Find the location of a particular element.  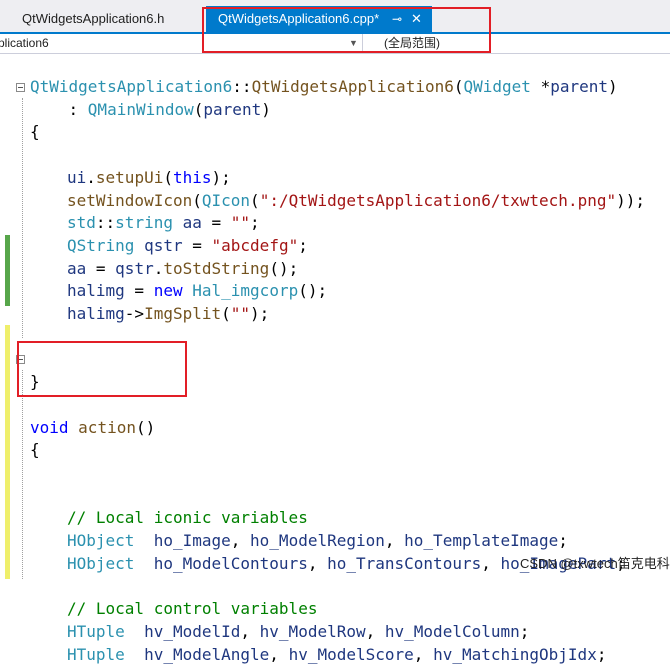

code-line: ui.setupUi(this); is located at coordinates (149, 178).